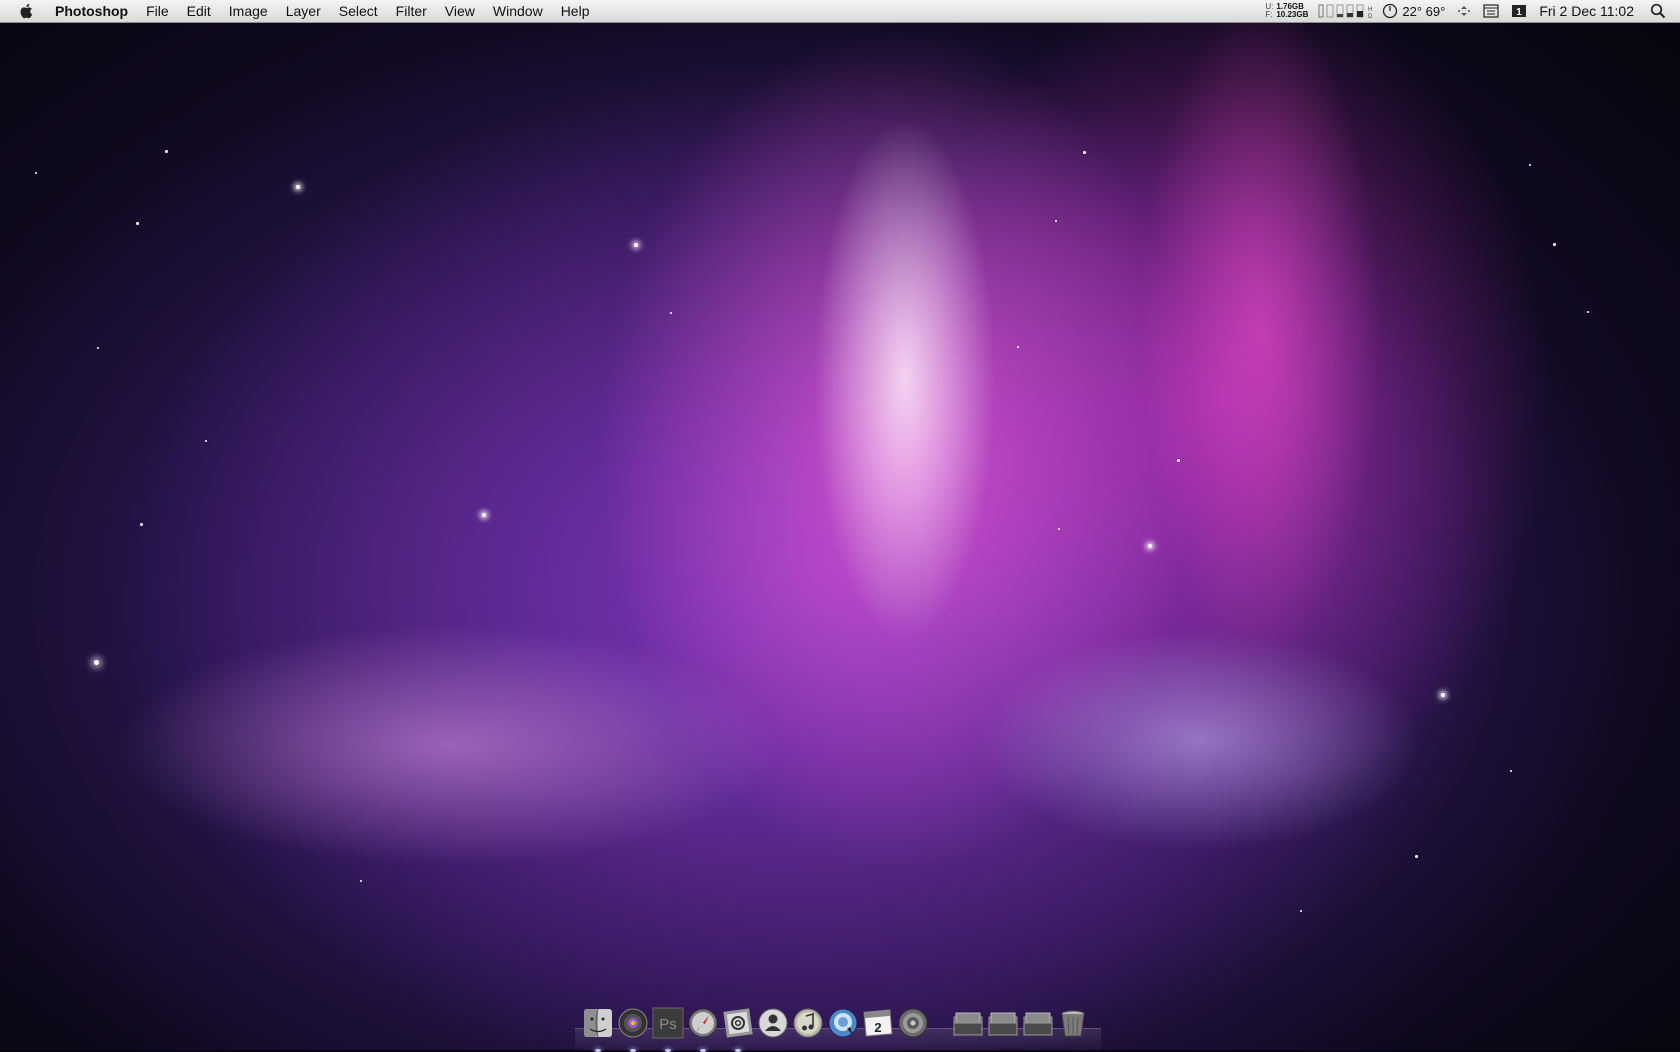 The image size is (1680, 1052). What do you see at coordinates (738, 1023) in the screenshot?
I see `mail-icon` at bounding box center [738, 1023].